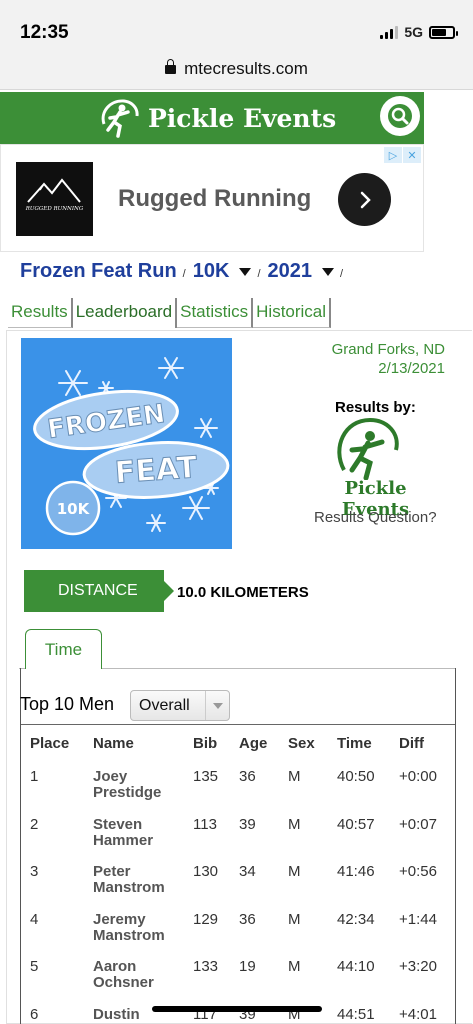 Image resolution: width=473 pixels, height=1024 pixels. I want to click on snowflake-art: FROZEN FEAT 10K, so click(131, 446).